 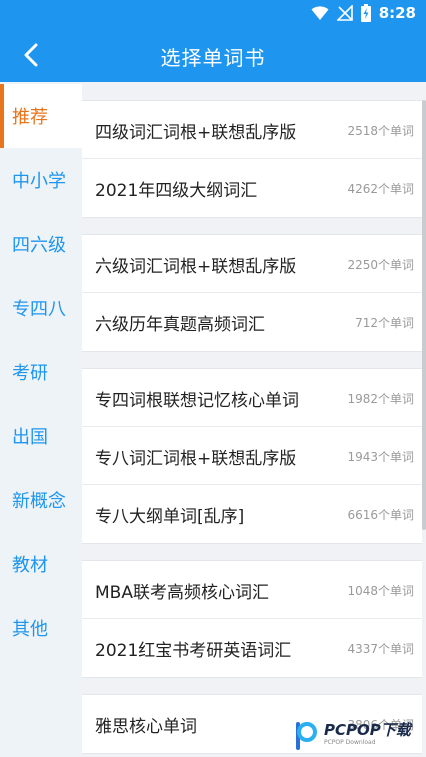 I want to click on battery-charging-icon, so click(x=365, y=13).